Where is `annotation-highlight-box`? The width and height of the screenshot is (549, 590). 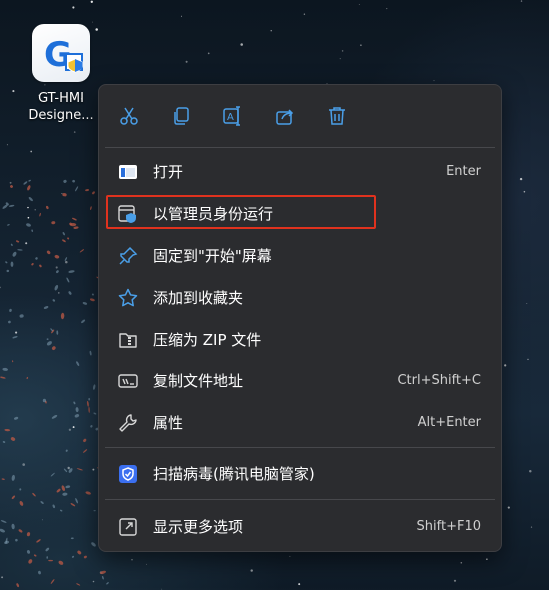 annotation-highlight-box is located at coordinates (241, 212).